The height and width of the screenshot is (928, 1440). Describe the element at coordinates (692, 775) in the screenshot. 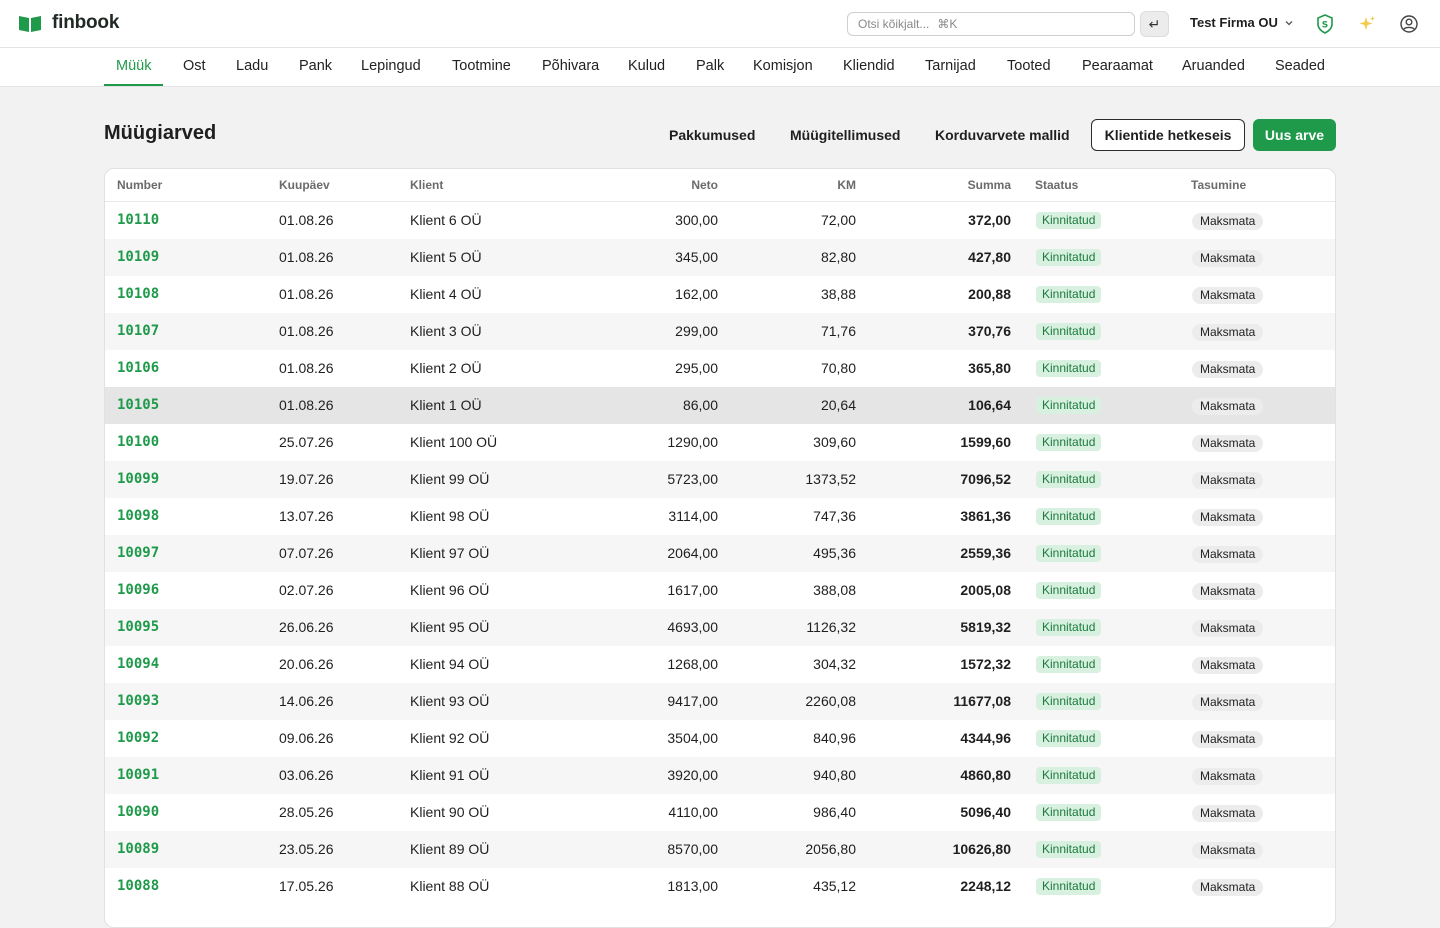

I see `invoice-neto: 3920,00` at that location.